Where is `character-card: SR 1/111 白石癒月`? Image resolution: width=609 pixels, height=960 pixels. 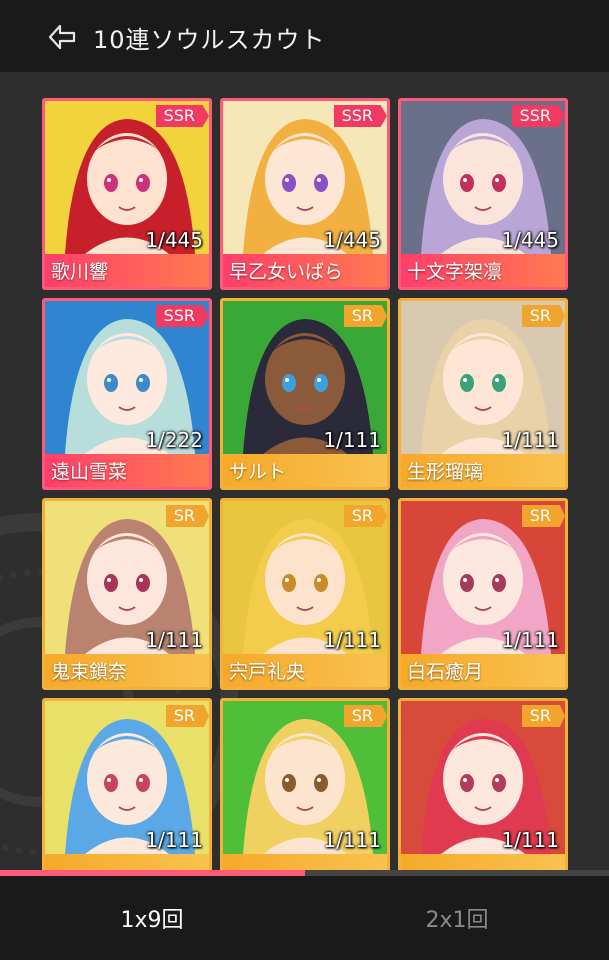
character-card: SR 1/111 白石癒月 is located at coordinates (483, 594).